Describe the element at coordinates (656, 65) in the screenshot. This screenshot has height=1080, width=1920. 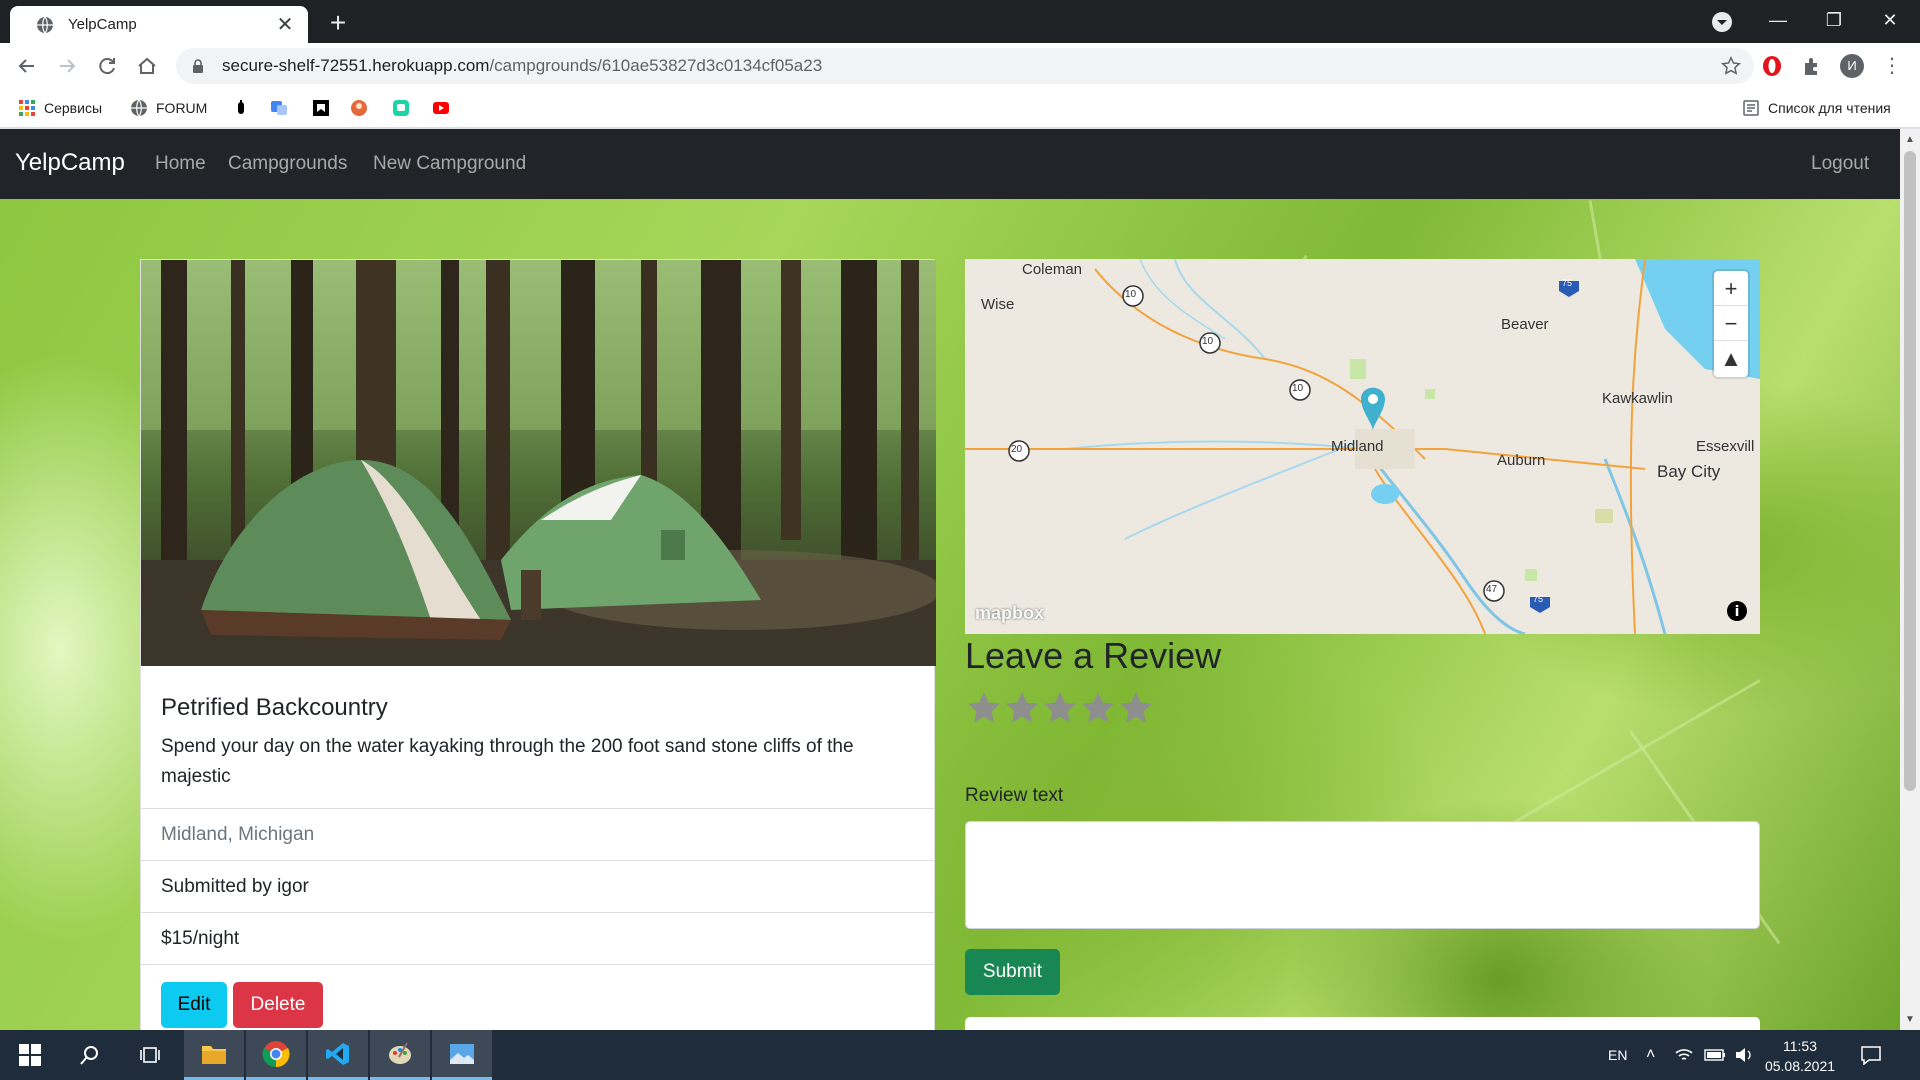
I see `url-path: /campgrounds/610ae53827d3c0134cf05a23` at that location.